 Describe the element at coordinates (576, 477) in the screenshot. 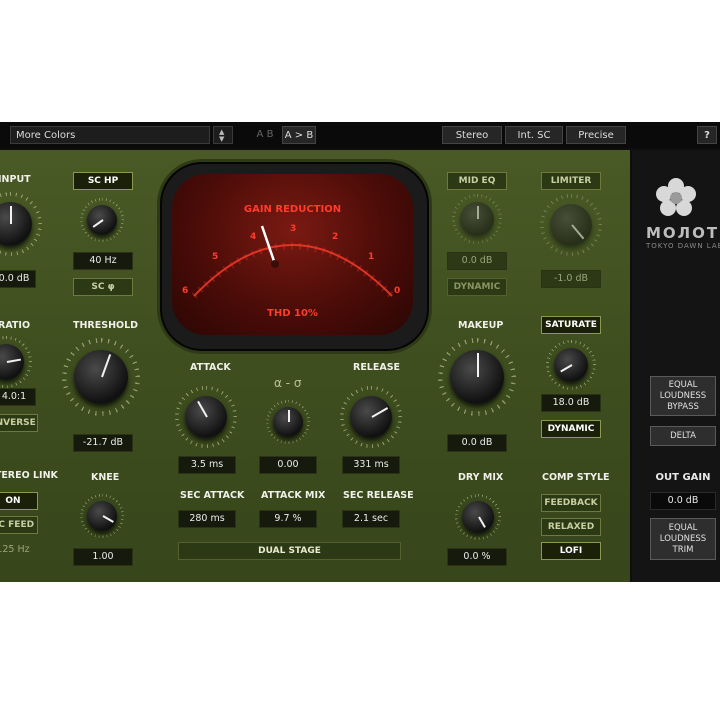

I see `comp-style-label: COMP STYLE` at that location.